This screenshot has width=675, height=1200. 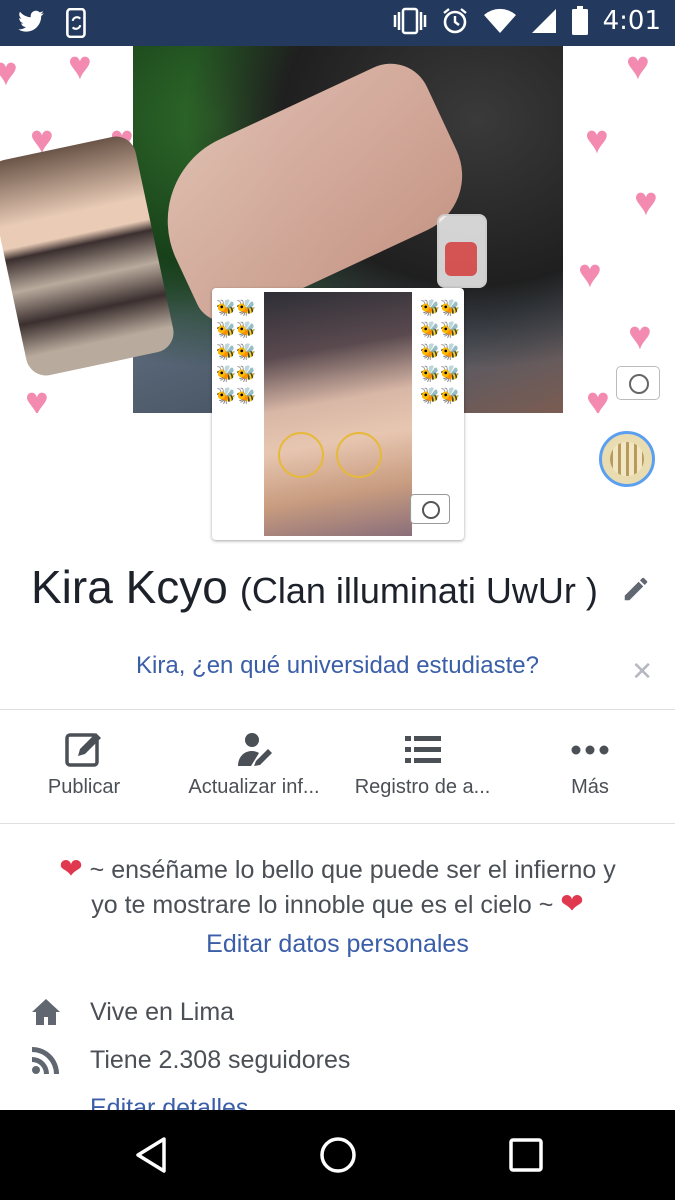 What do you see at coordinates (45, 1060) in the screenshot?
I see `rss-icon` at bounding box center [45, 1060].